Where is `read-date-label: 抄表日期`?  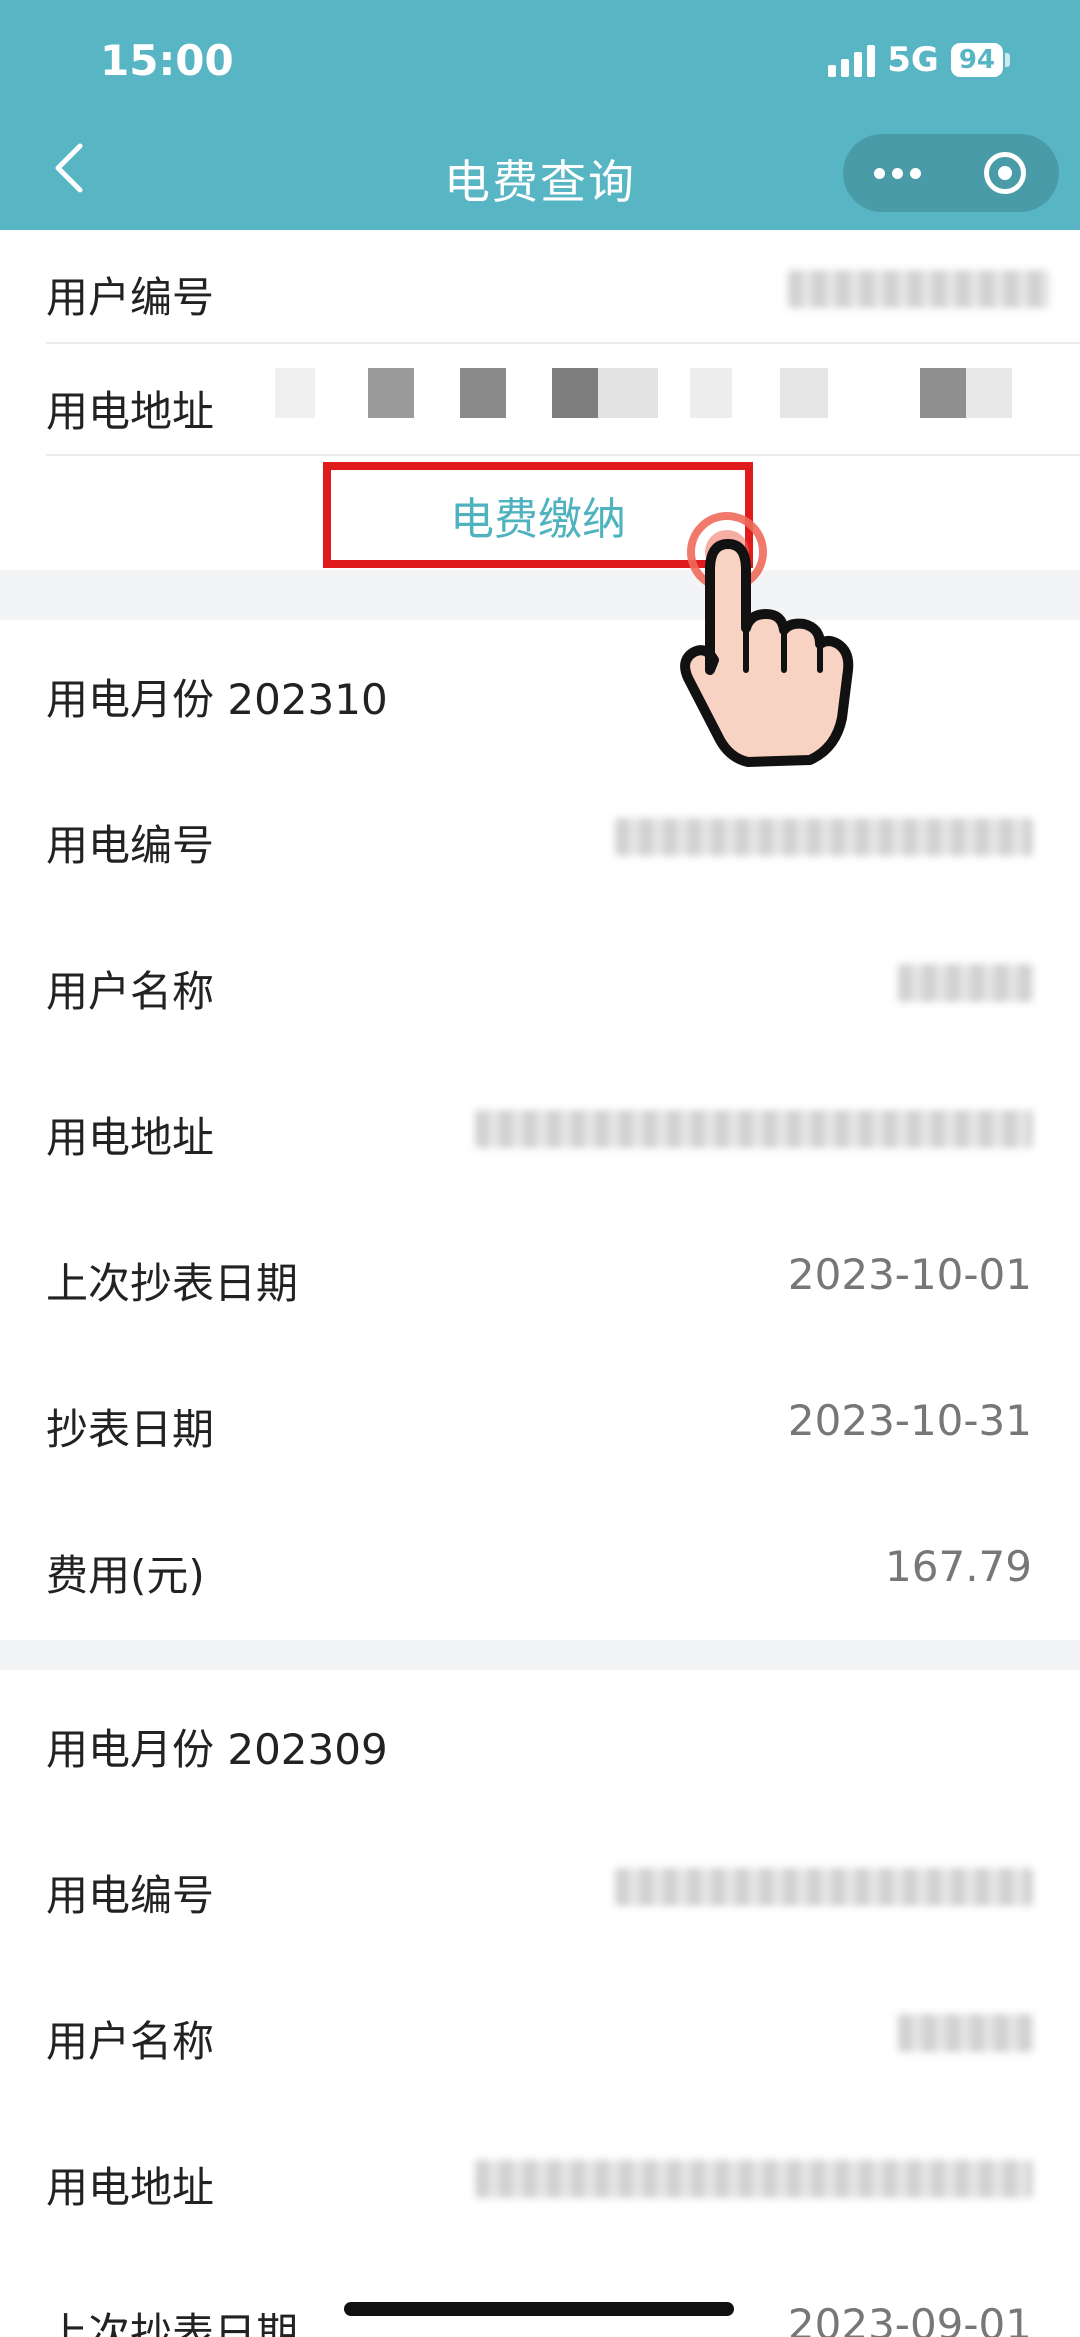 read-date-label: 抄表日期 is located at coordinates (130, 1429).